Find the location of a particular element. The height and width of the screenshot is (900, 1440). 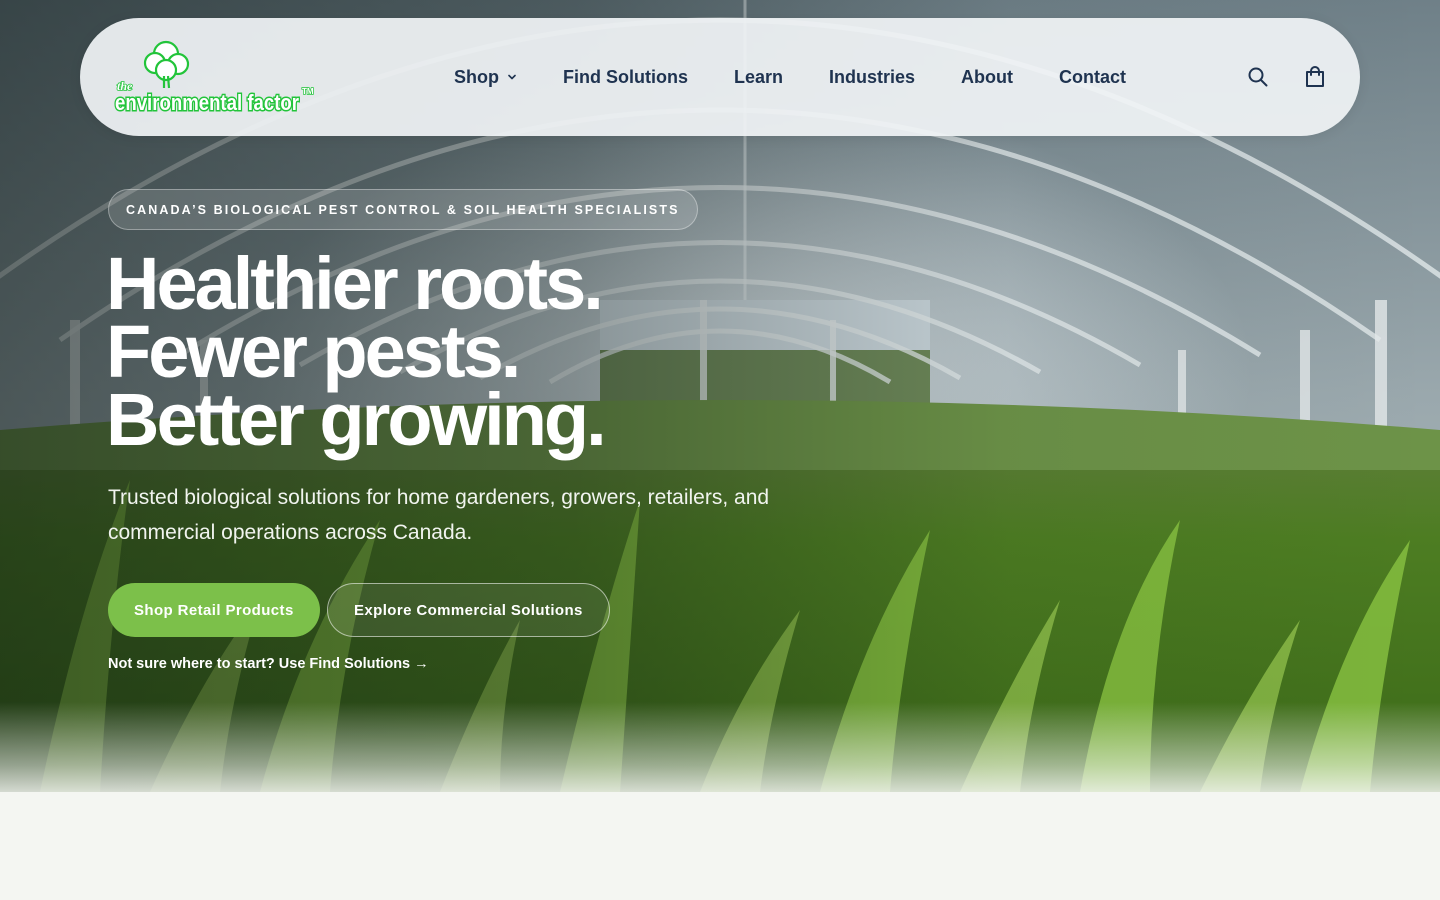

svg-text: TM is located at coordinates (308, 91).